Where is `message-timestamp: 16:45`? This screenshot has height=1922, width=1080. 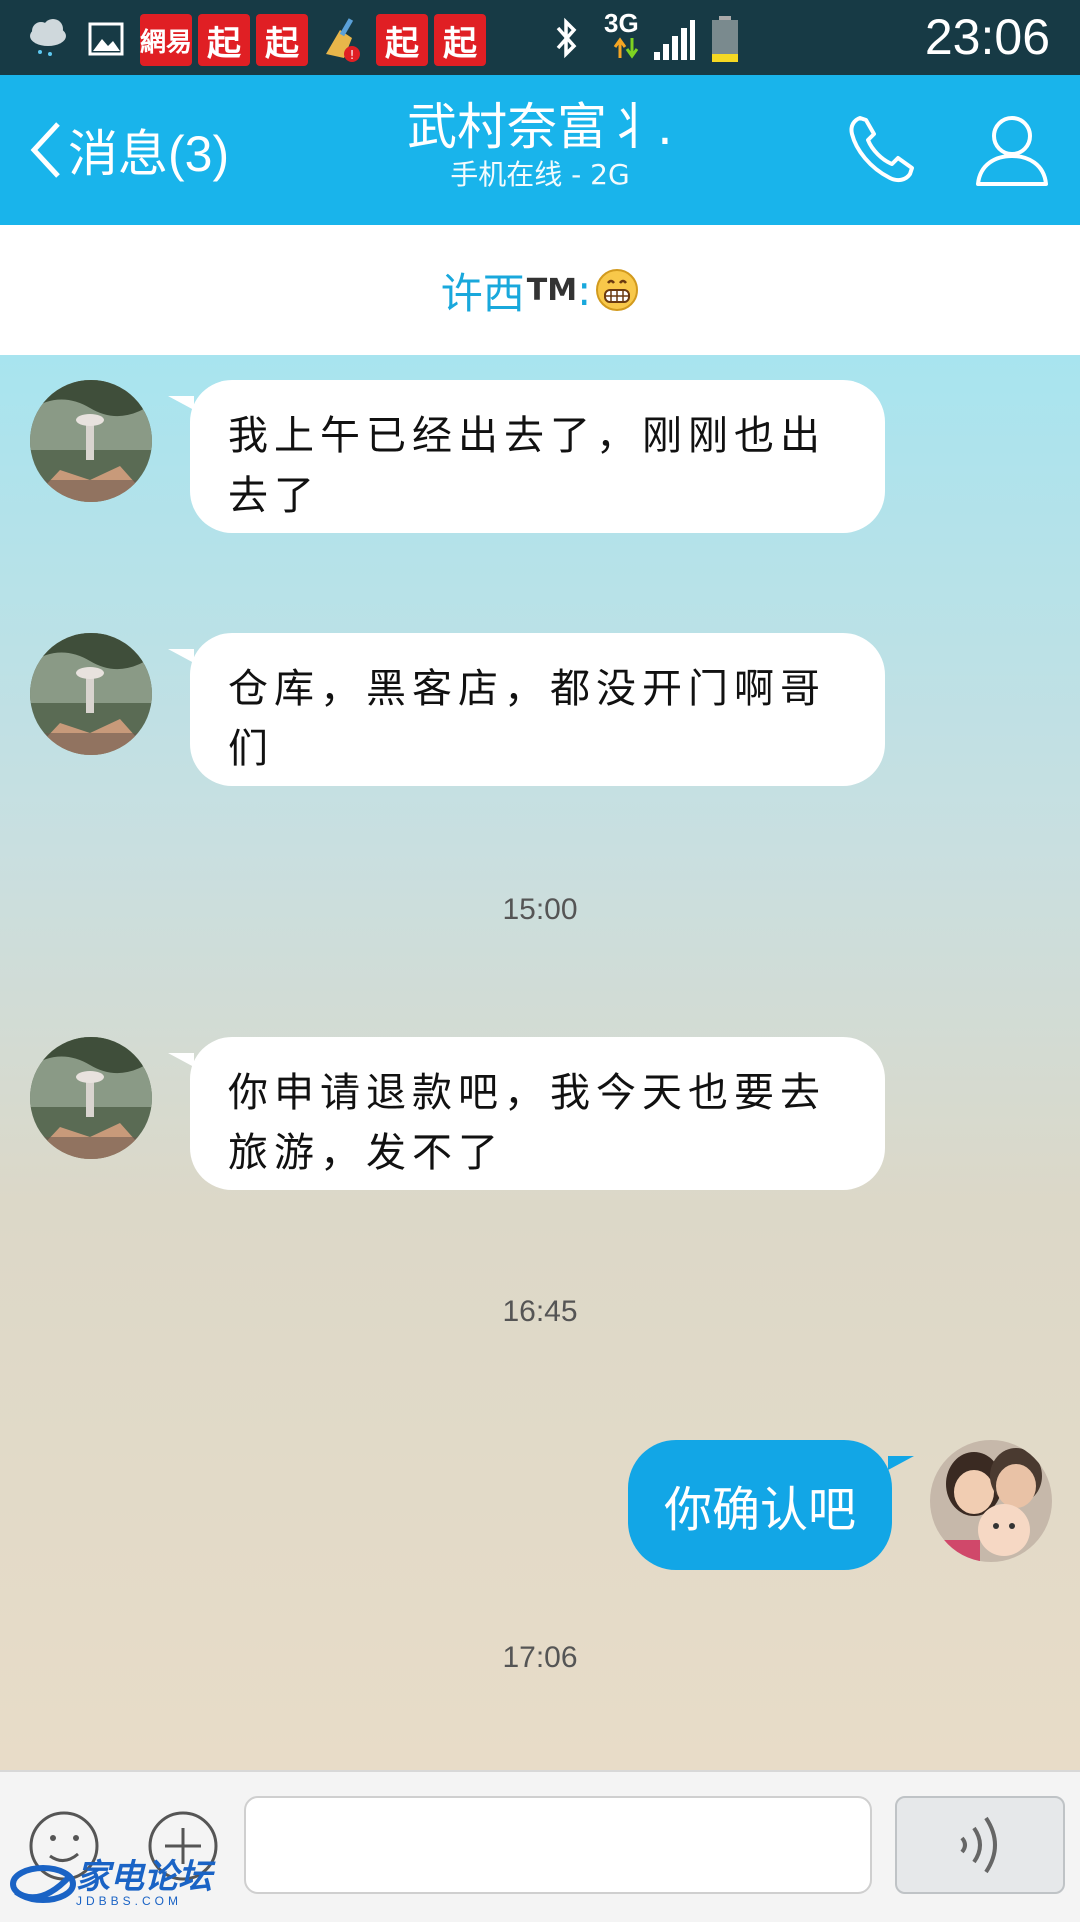
message-timestamp: 16:45 is located at coordinates (540, 1311).